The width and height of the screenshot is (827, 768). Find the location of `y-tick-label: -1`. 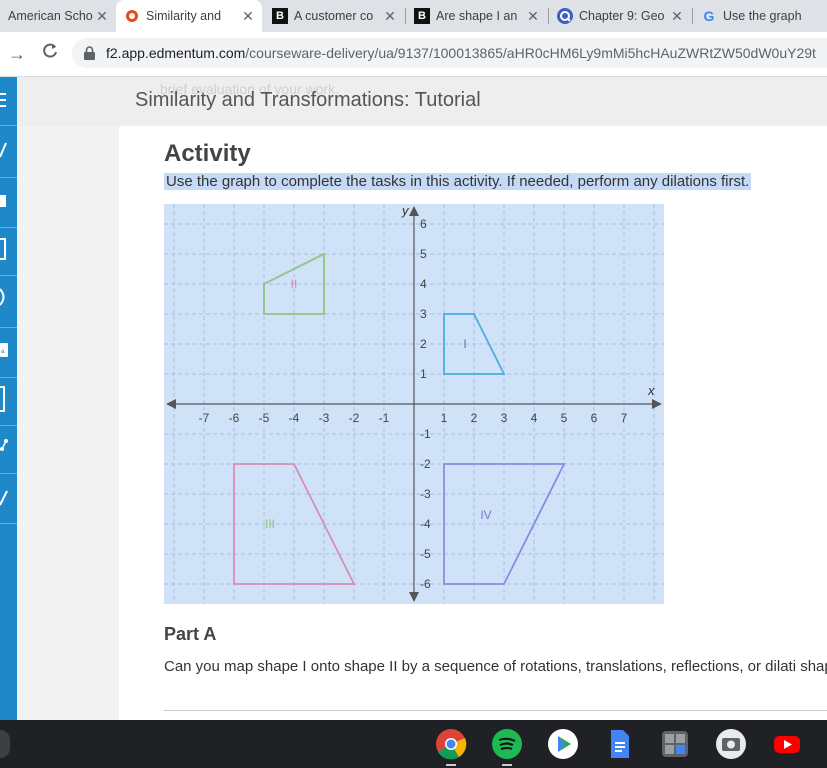

y-tick-label: -1 is located at coordinates (425, 434).